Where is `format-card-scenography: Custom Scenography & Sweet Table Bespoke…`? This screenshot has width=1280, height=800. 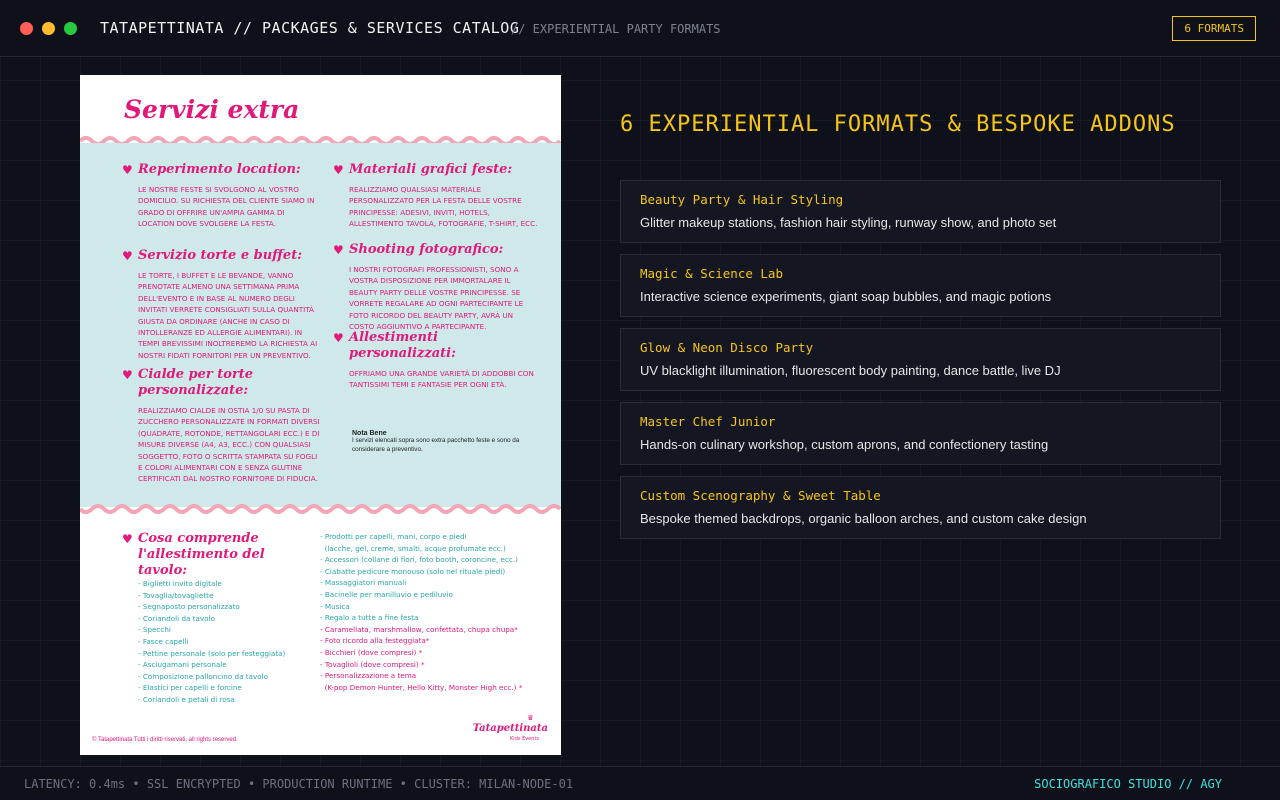 format-card-scenography: Custom Scenography & Sweet Table Bespoke… is located at coordinates (920, 507).